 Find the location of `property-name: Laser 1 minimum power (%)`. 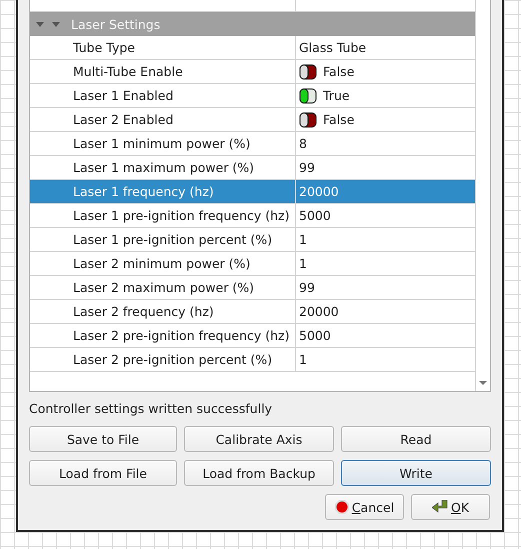

property-name: Laser 1 minimum power (%) is located at coordinates (161, 143).